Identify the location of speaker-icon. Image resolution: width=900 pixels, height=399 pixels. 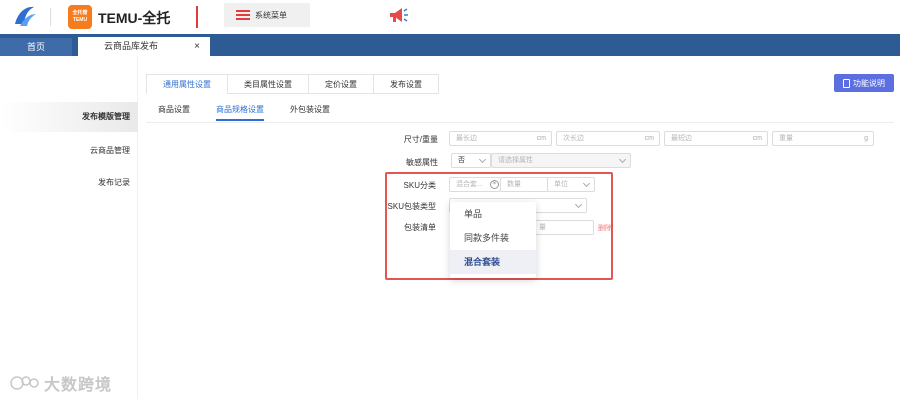
(398, 15).